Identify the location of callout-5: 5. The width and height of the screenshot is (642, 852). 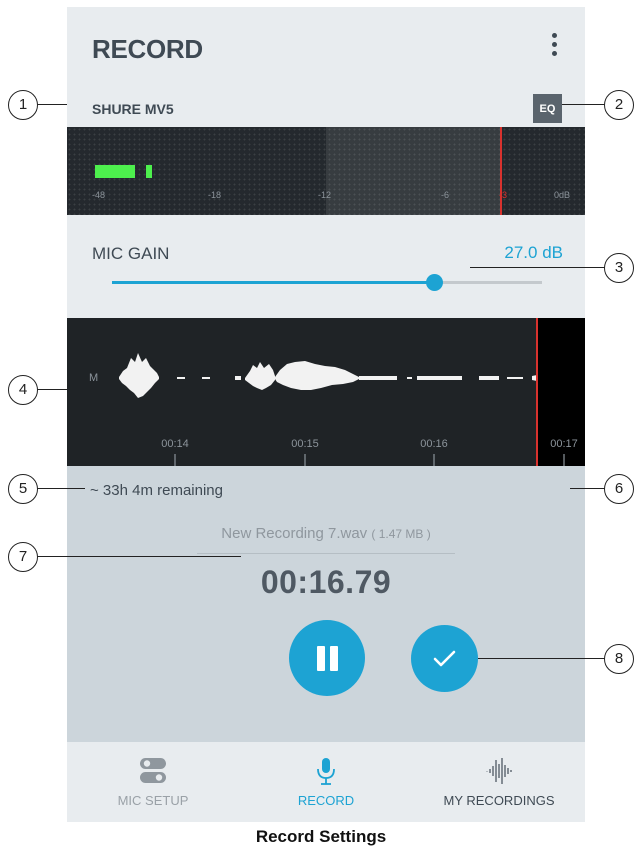
(23, 489).